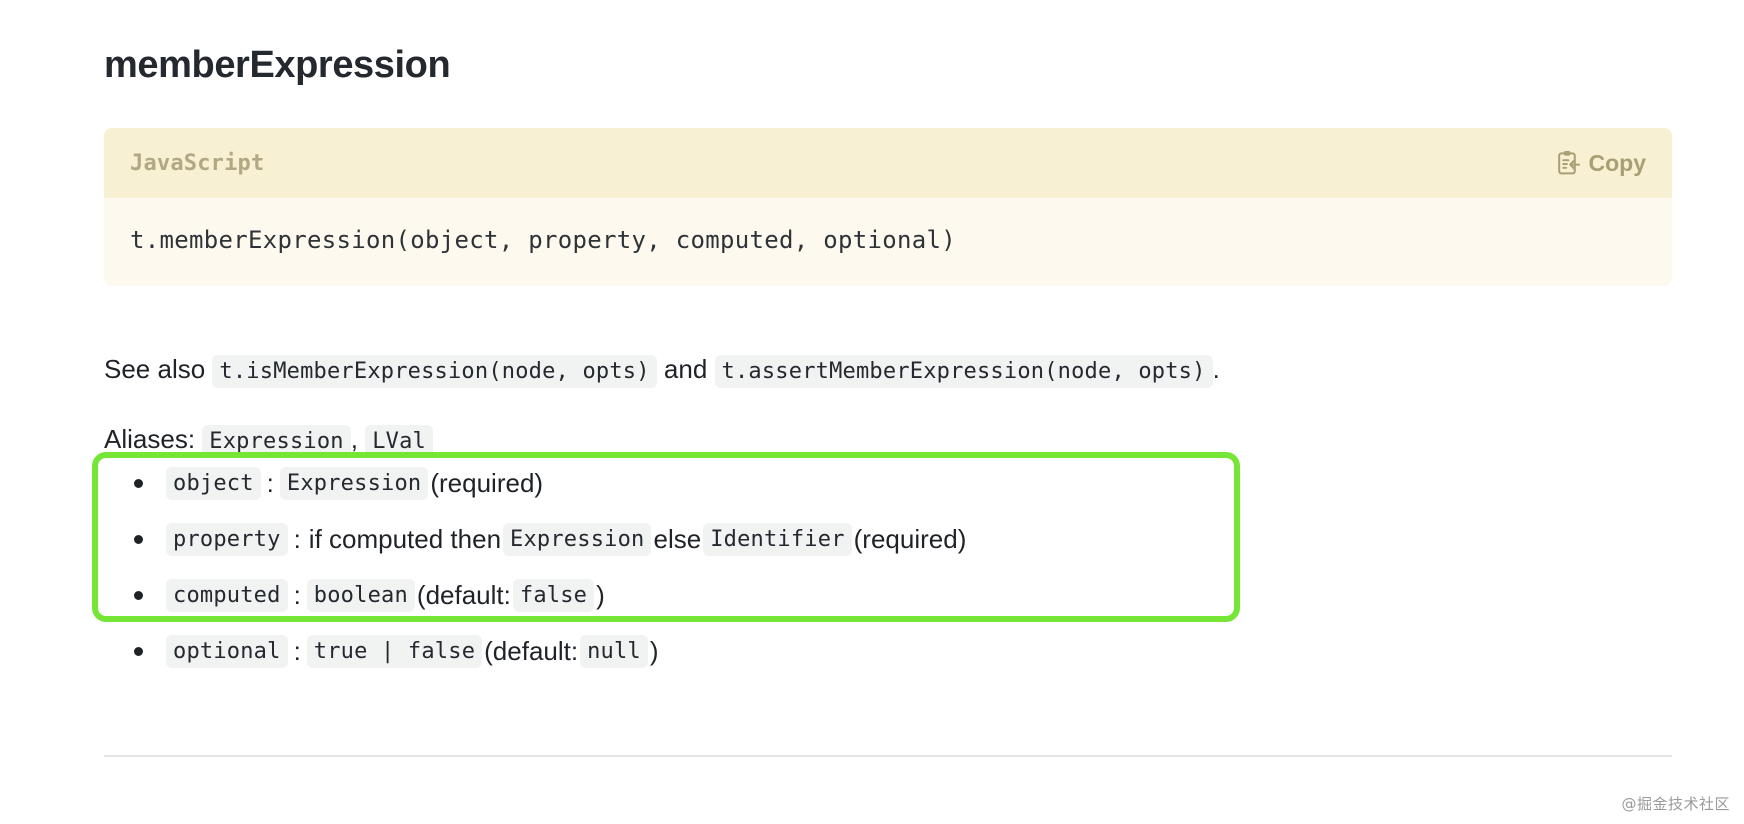  Describe the element at coordinates (297, 538) in the screenshot. I see `arg-colon-property: :` at that location.